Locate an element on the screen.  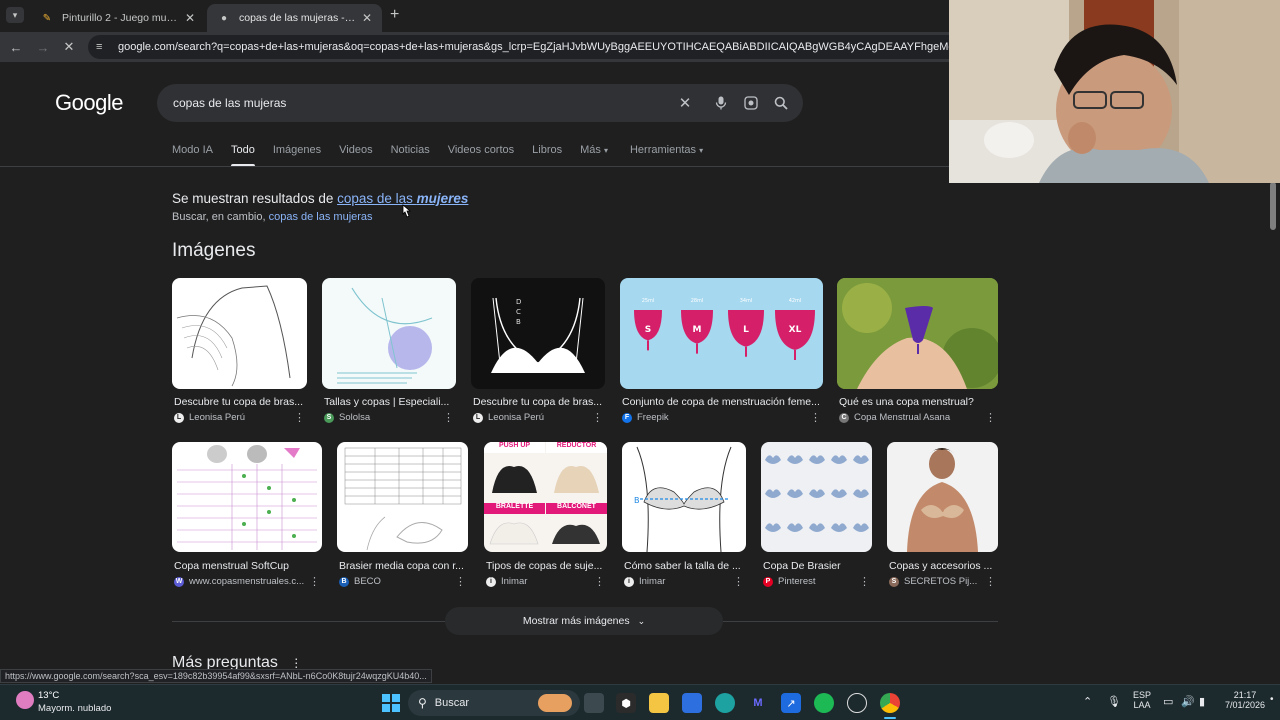
tab-title: Pinturillo 2 - Juego multijugador is located at coordinates (120, 18).